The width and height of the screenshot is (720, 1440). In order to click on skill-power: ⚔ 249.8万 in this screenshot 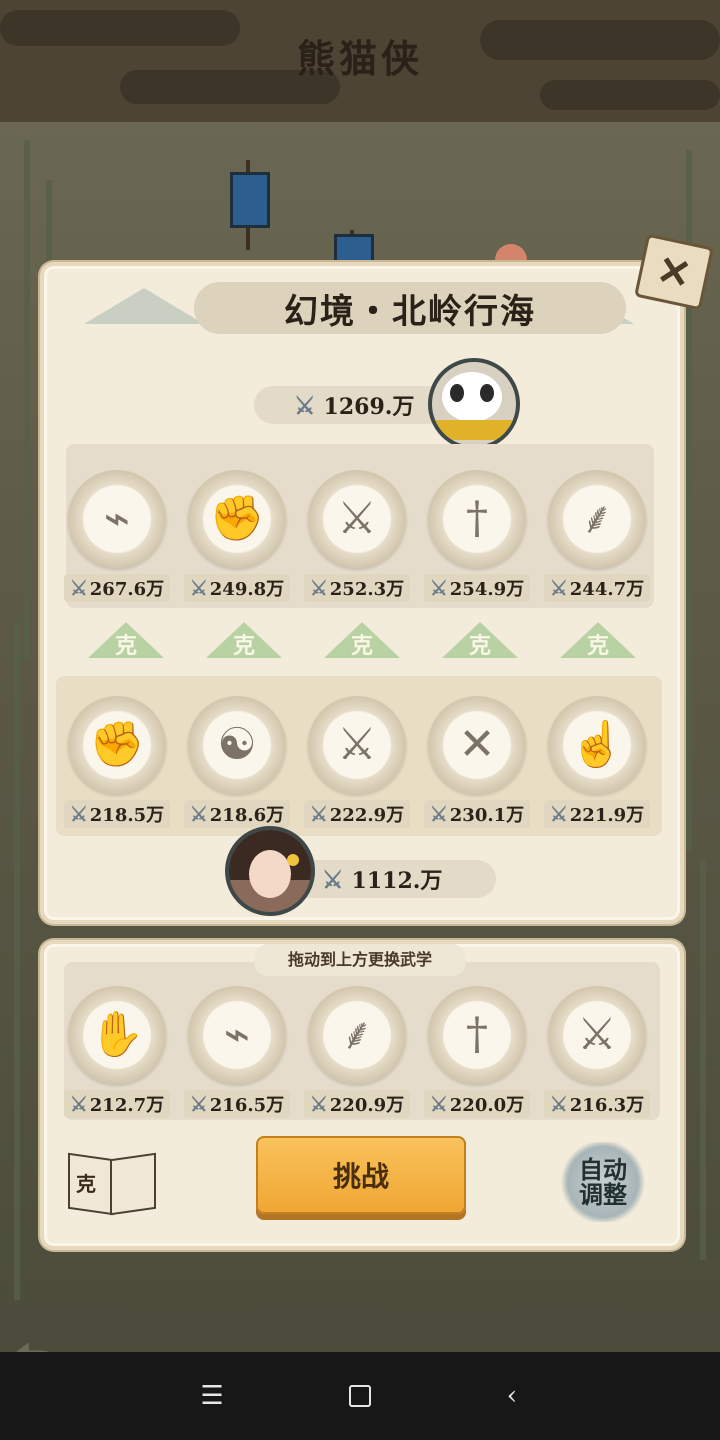, I will do `click(237, 588)`.